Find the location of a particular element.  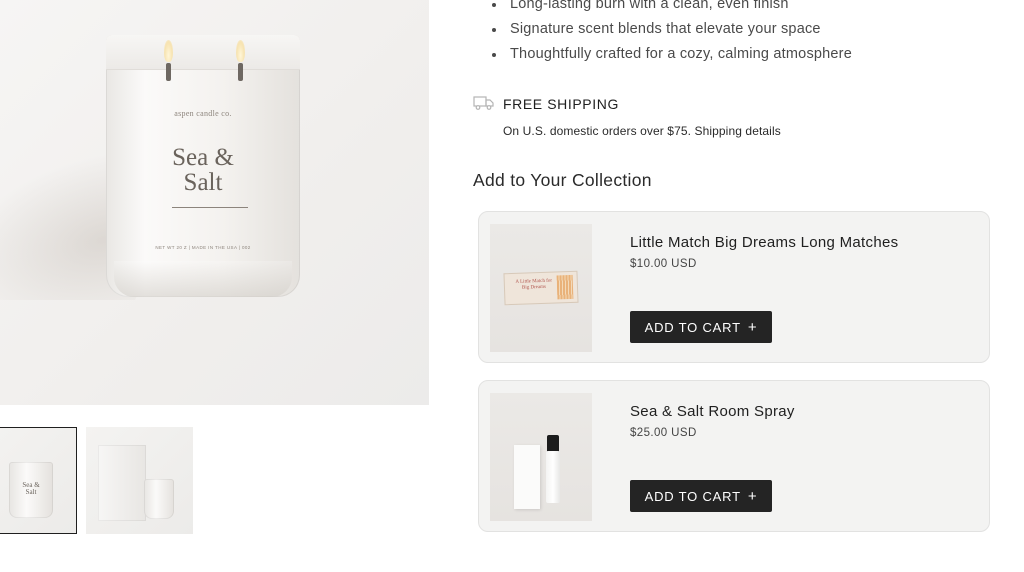

candle-name-text: Sea & Salt is located at coordinates (203, 170).